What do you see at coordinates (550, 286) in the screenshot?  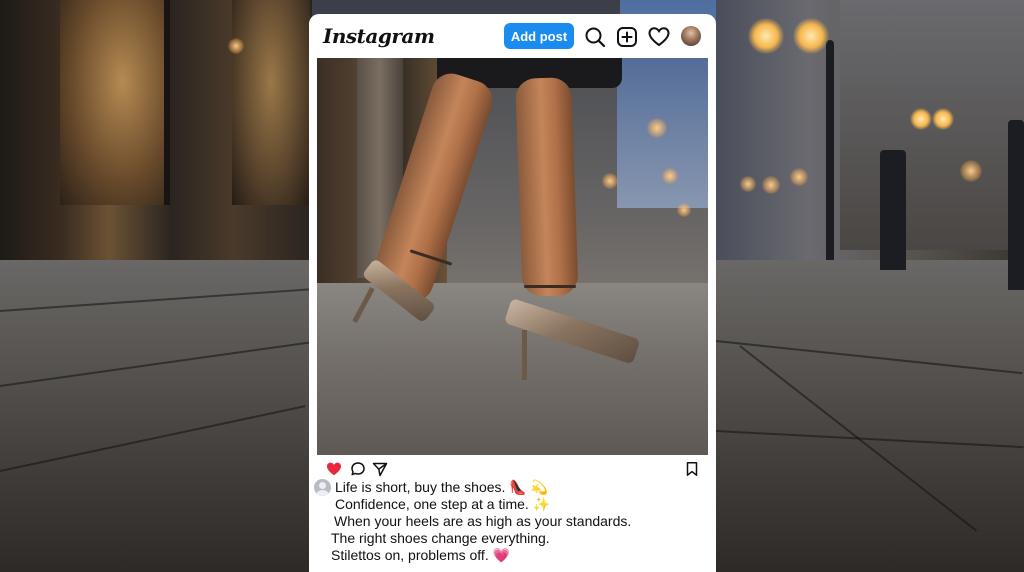 I see `photo-ankle-strap` at bounding box center [550, 286].